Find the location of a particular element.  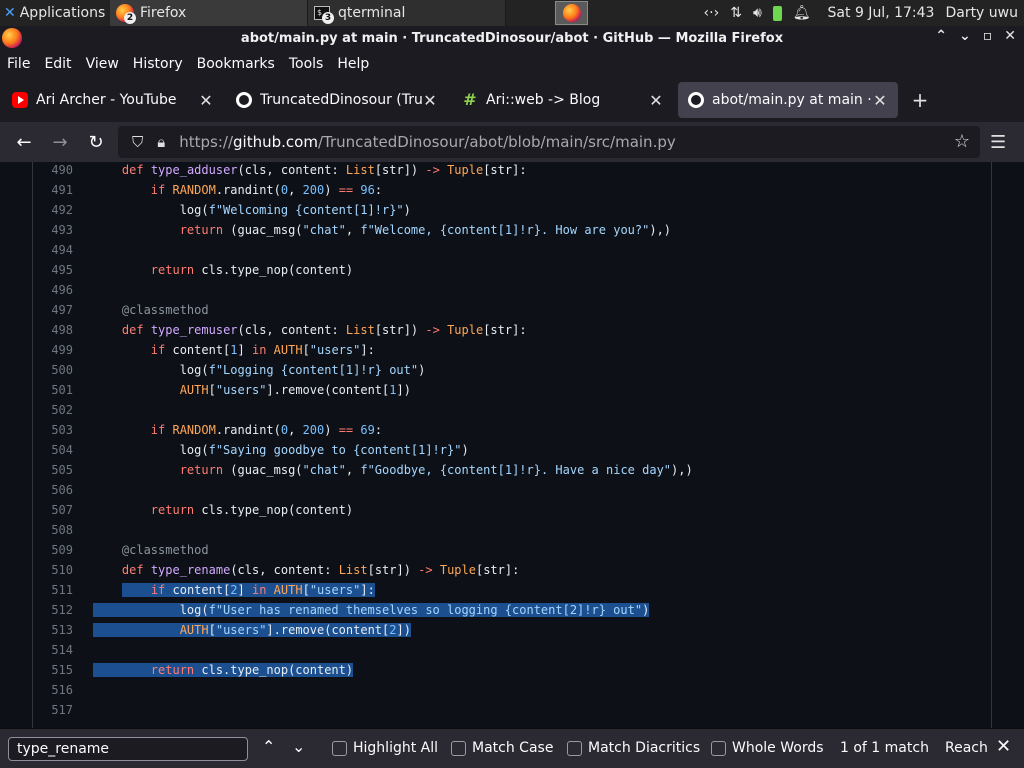

line-number: 503 is located at coordinates (53, 430).